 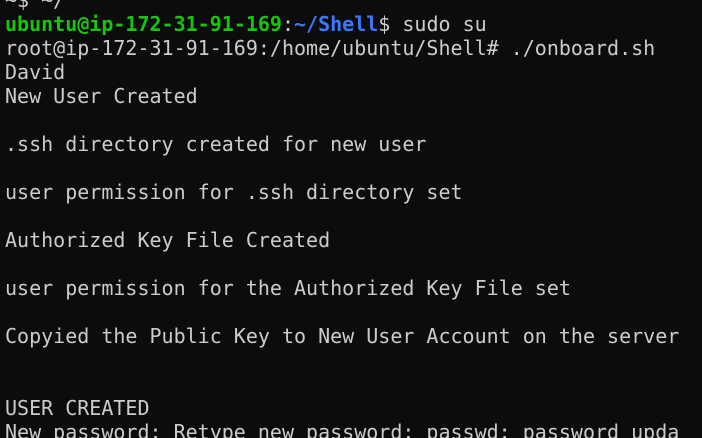 I want to click on terminal-partial-line: ~$ ~/, so click(x=35, y=6).